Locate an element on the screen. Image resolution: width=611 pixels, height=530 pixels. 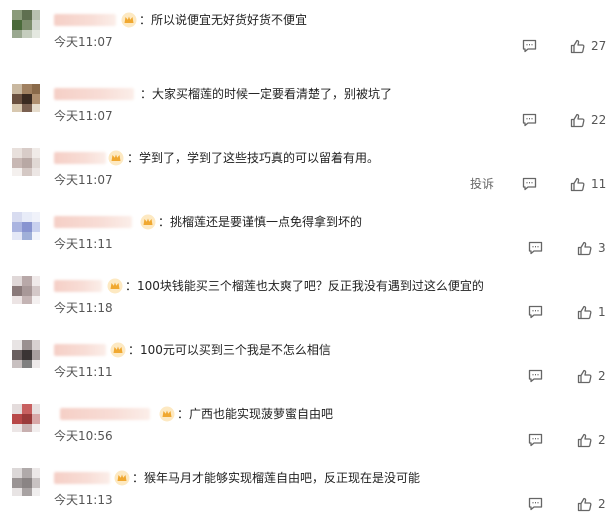
like-button: 27 is located at coordinates (588, 46).